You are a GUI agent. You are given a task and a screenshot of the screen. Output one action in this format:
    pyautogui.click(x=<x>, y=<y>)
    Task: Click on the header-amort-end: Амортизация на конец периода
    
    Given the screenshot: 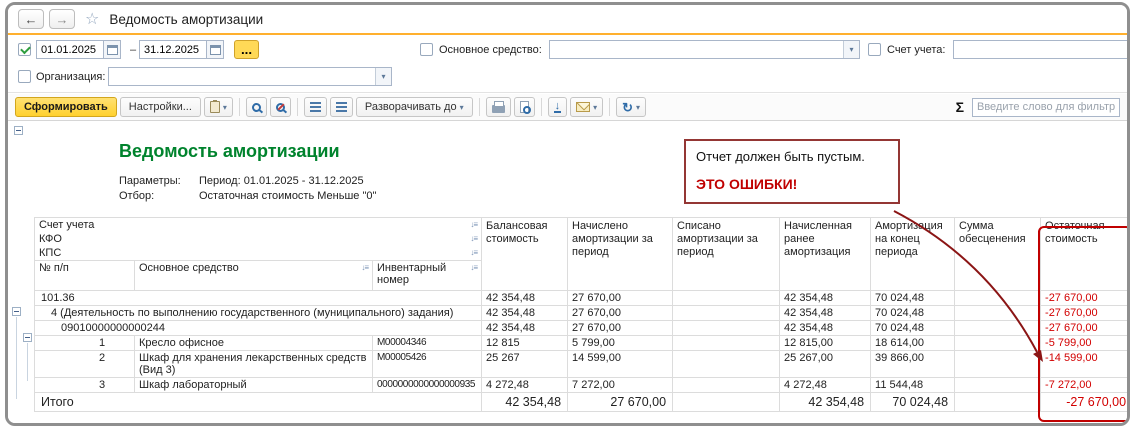 What is the action you would take?
    pyautogui.click(x=913, y=254)
    